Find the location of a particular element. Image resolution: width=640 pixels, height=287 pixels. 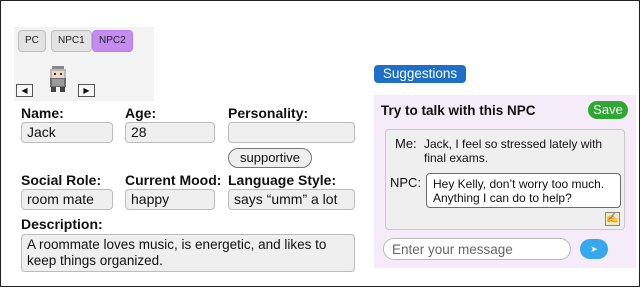

me-label: Me: is located at coordinates (406, 143).